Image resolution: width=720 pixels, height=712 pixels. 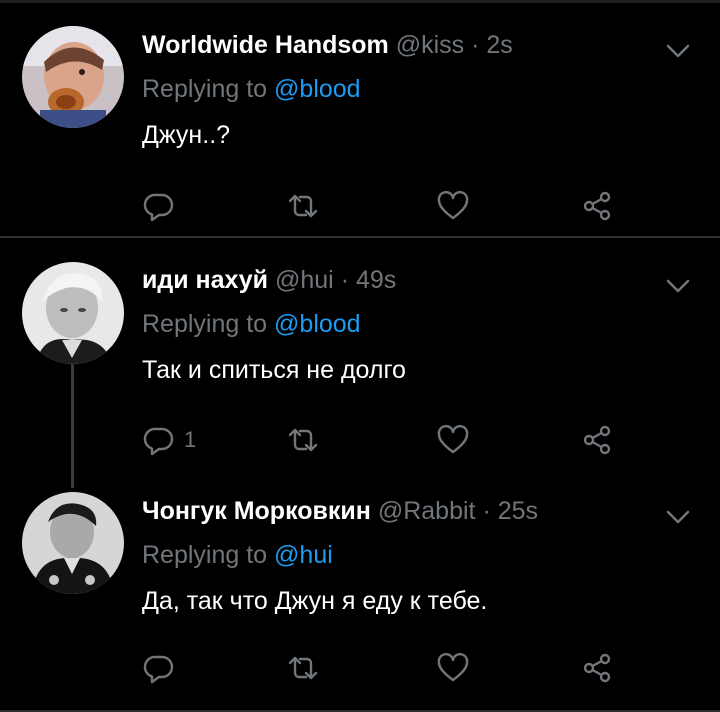 I want to click on display-name: Чонгук Морковкин, so click(x=256, y=511).